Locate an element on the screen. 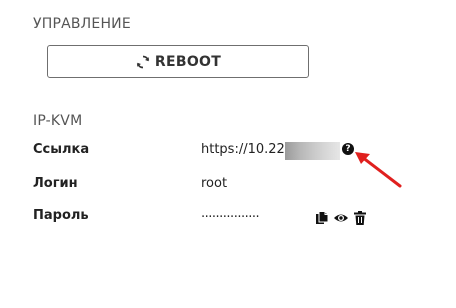  login-label: Логин is located at coordinates (55, 183).